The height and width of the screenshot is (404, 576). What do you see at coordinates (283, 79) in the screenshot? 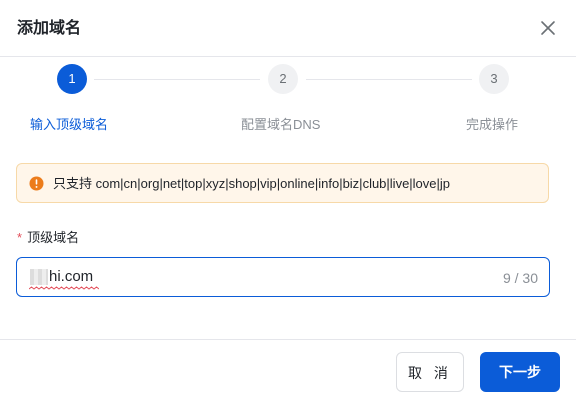
I see `step-2-circle: 2` at bounding box center [283, 79].